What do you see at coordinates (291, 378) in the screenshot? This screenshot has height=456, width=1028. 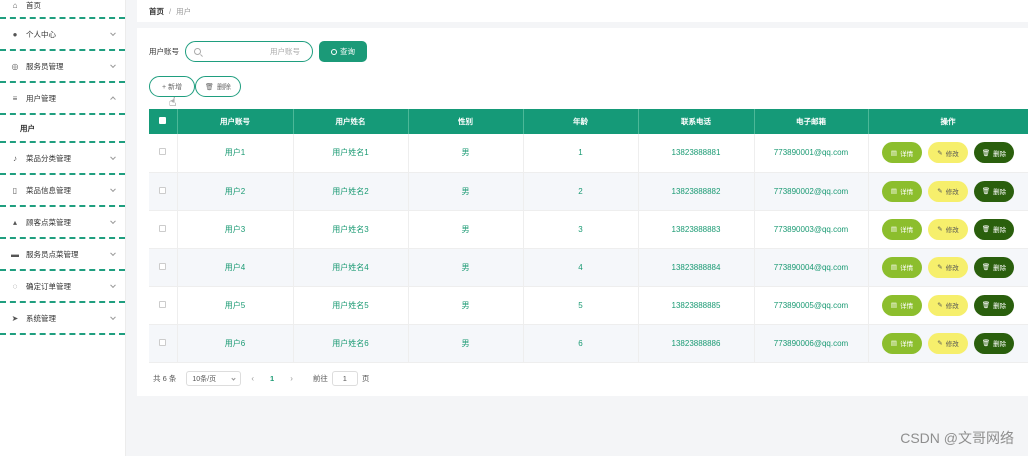 I see `next-page-button: ›` at bounding box center [291, 378].